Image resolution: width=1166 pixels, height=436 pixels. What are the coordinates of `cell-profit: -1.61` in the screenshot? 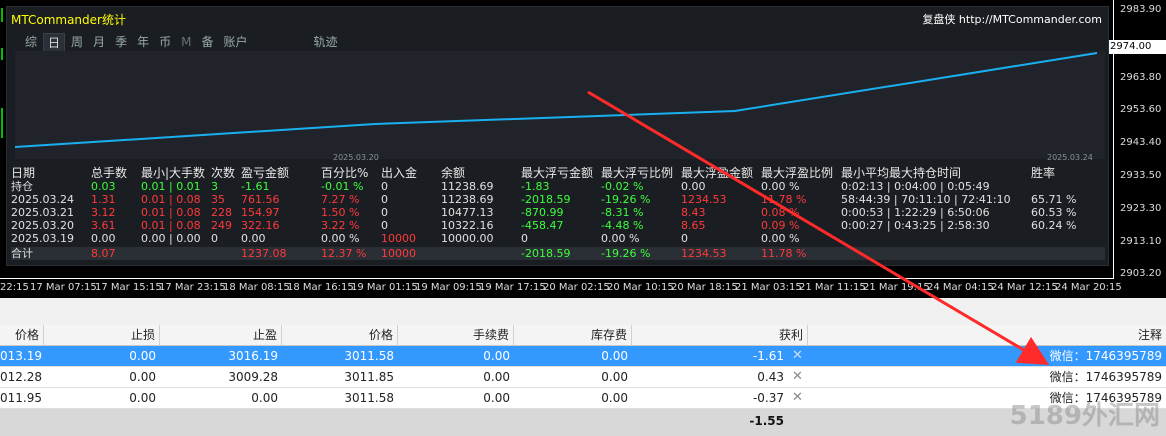 It's located at (768, 356).